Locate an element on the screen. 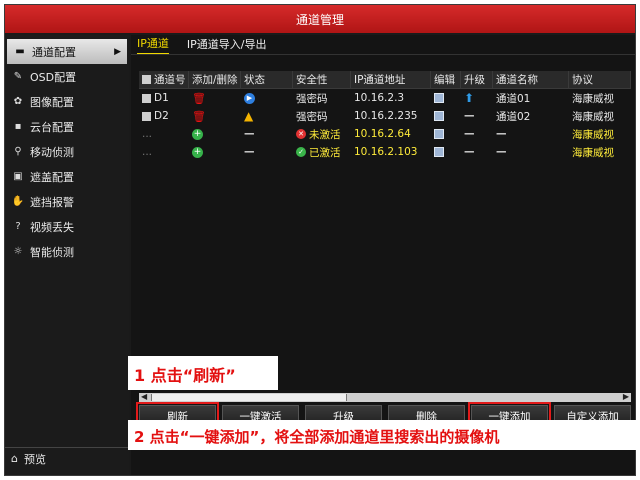 Image resolution: width=640 pixels, height=480 pixels. security-value: 未激活 is located at coordinates (325, 134).